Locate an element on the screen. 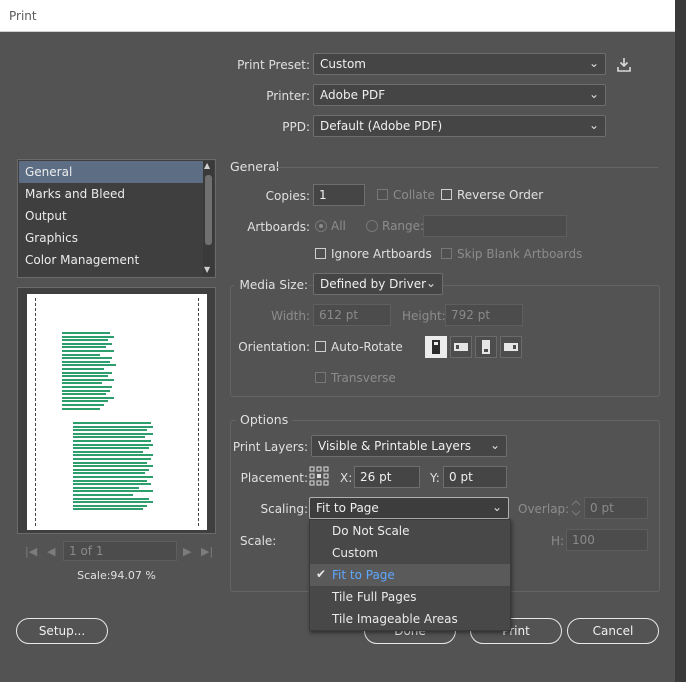  print-preview is located at coordinates (116, 410).